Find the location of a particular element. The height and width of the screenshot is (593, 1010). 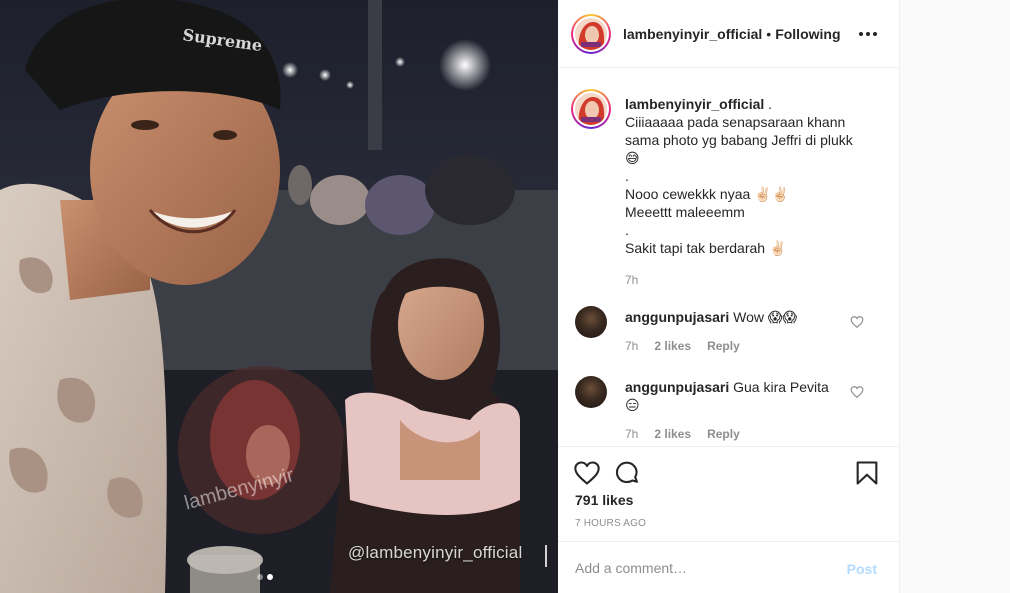

heart-icon is located at coordinates (587, 473).